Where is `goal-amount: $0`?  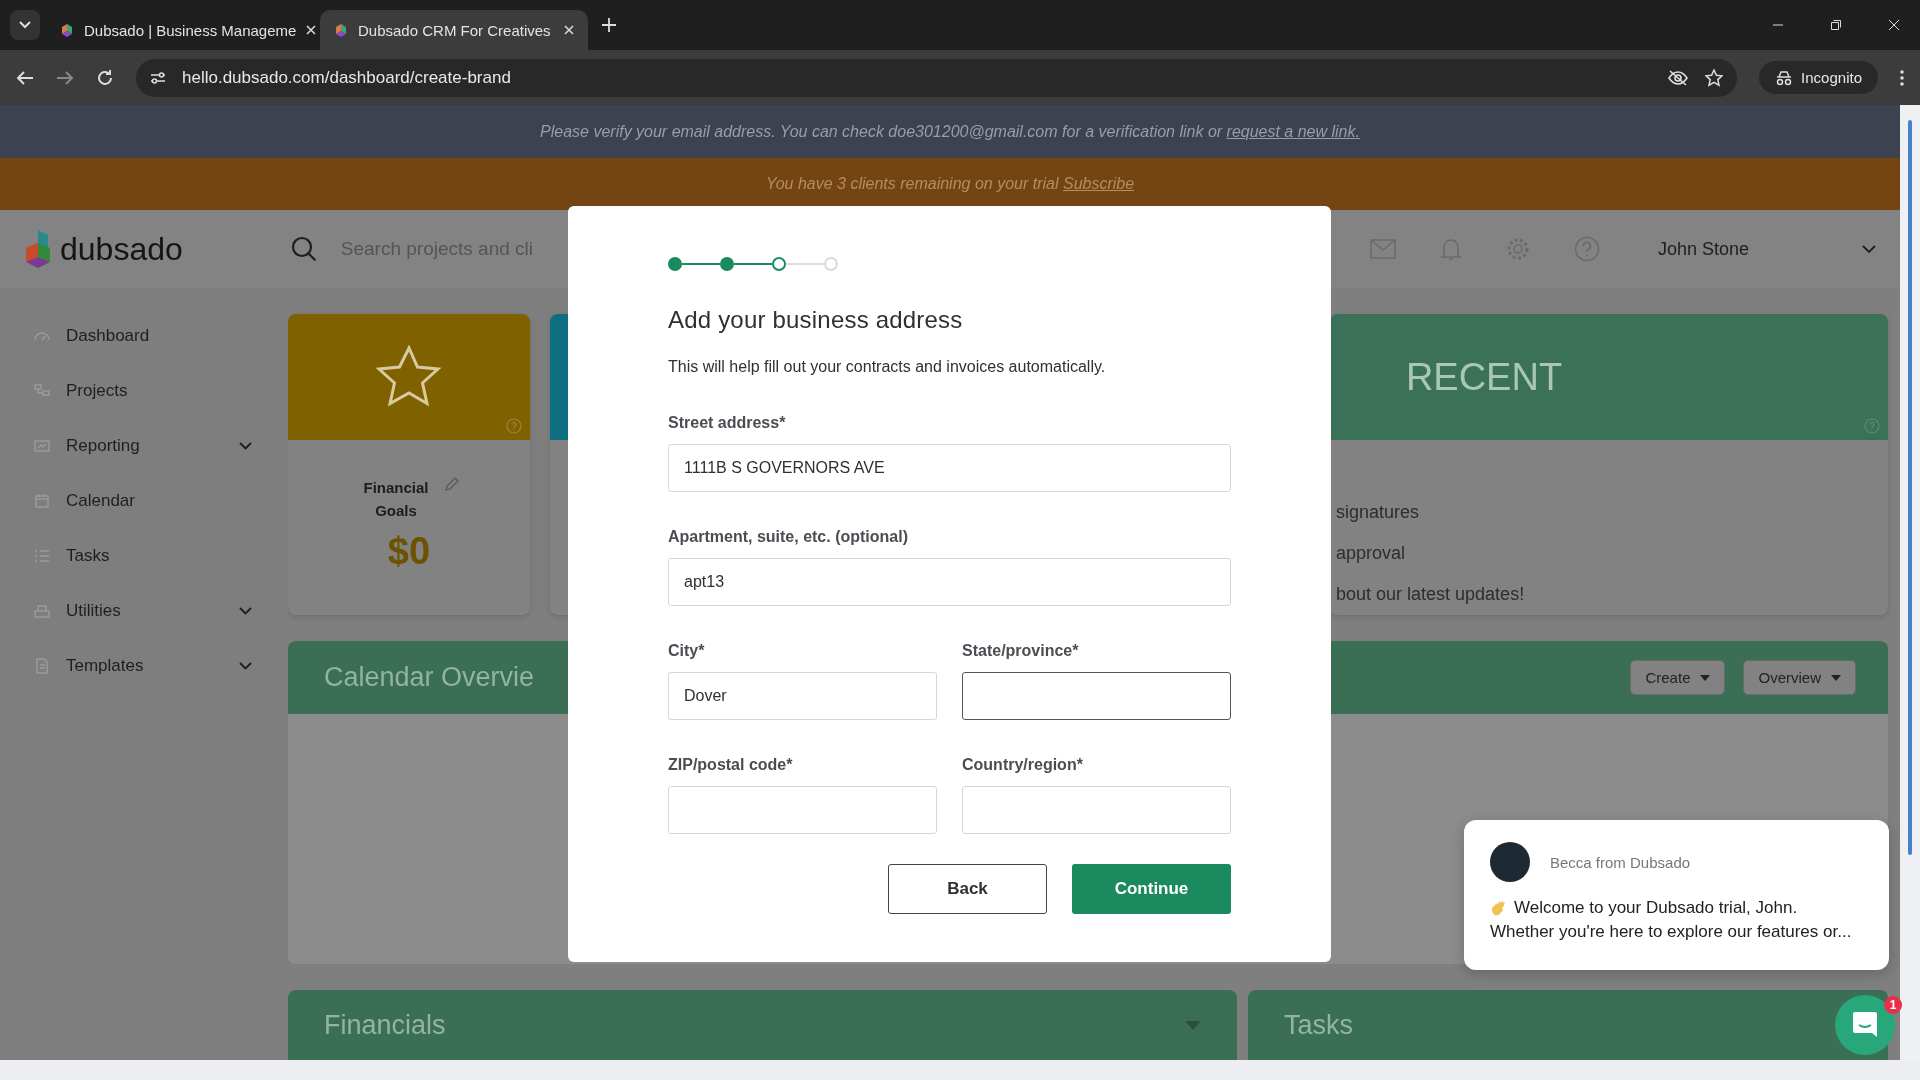
goal-amount: $0 is located at coordinates (409, 551).